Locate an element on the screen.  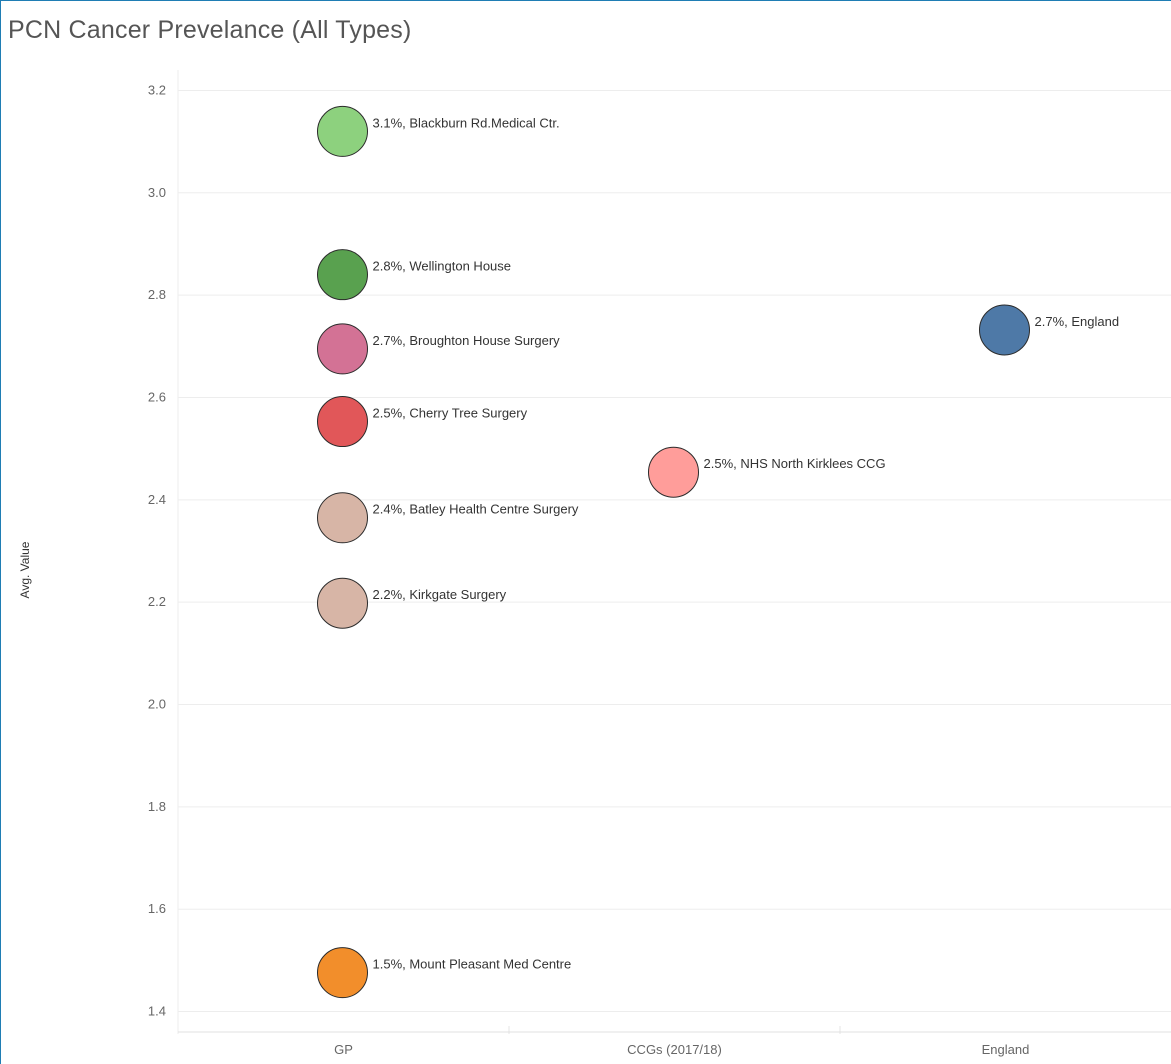
y-tick-label: 3.0 is located at coordinates (157, 192).